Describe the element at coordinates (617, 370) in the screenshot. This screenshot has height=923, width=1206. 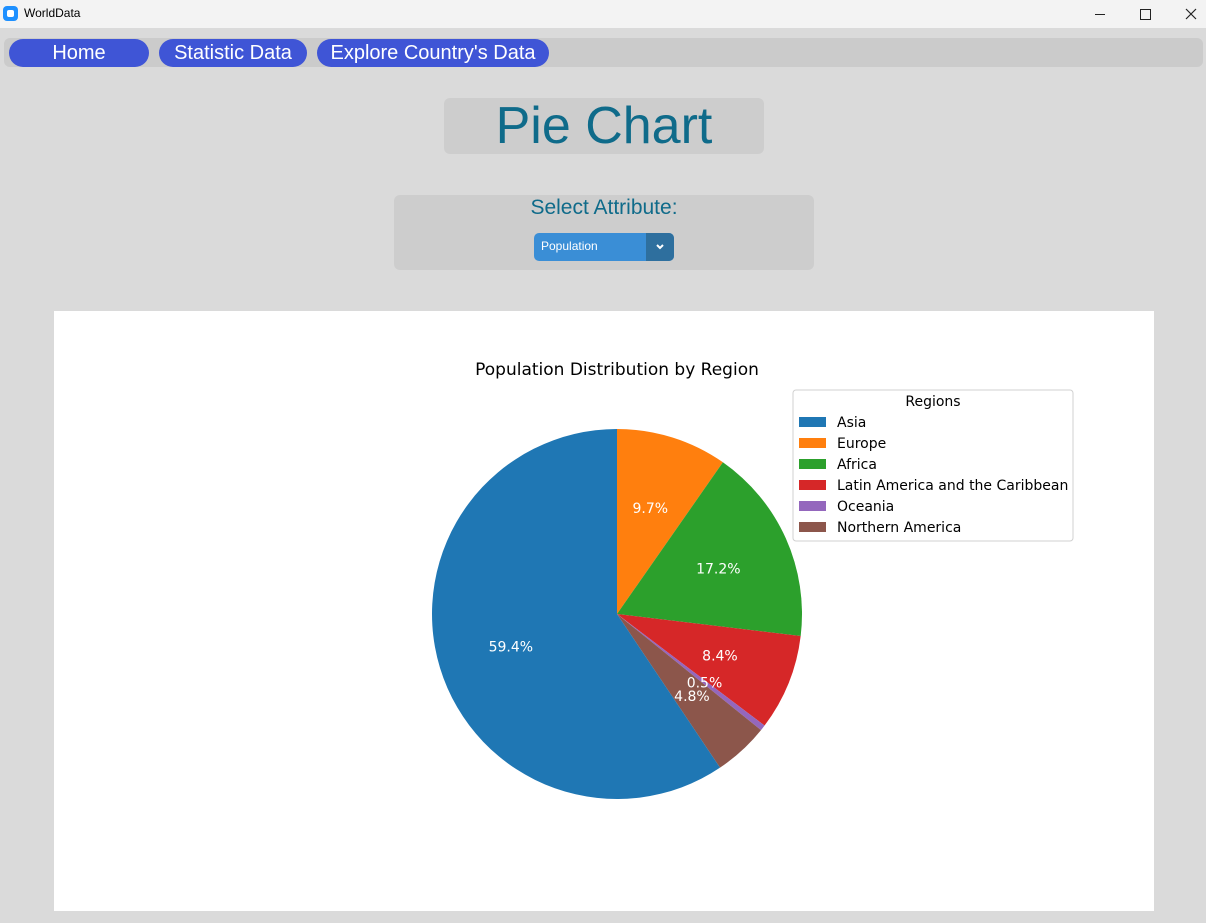
I see `chart-title: Population Distribution by Region` at that location.